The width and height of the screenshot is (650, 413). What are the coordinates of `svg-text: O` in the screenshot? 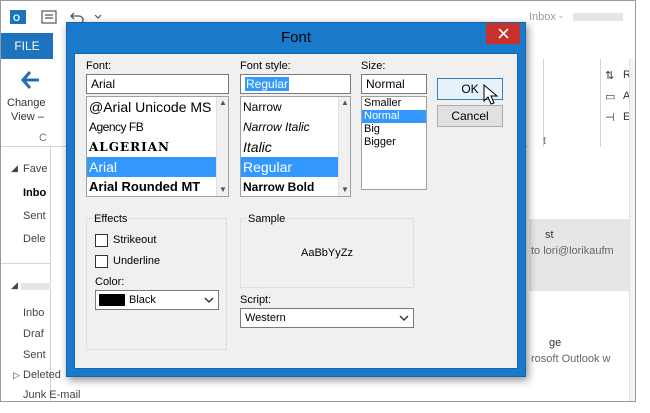 It's located at (16, 18).